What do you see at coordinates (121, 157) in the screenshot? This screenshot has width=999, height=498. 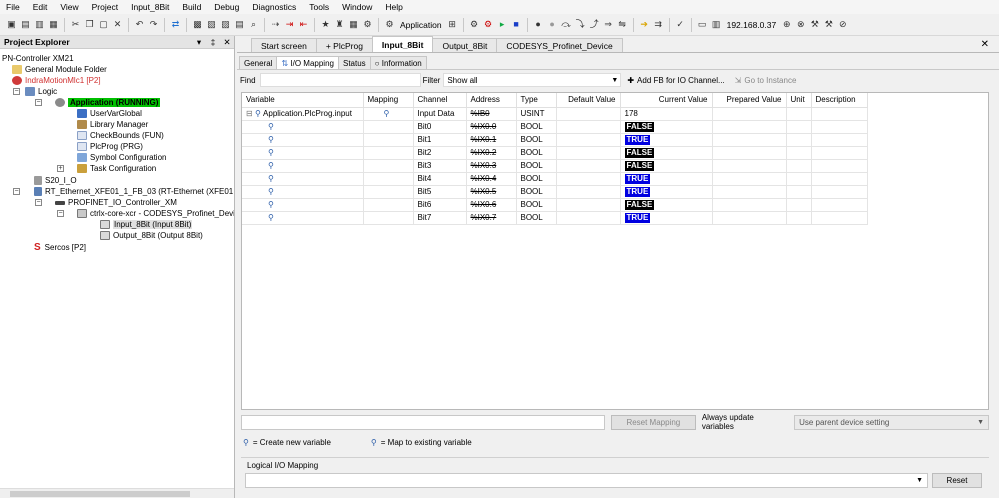 I see `tree-node-symbol-configuration: Symbol Configuration` at bounding box center [121, 157].